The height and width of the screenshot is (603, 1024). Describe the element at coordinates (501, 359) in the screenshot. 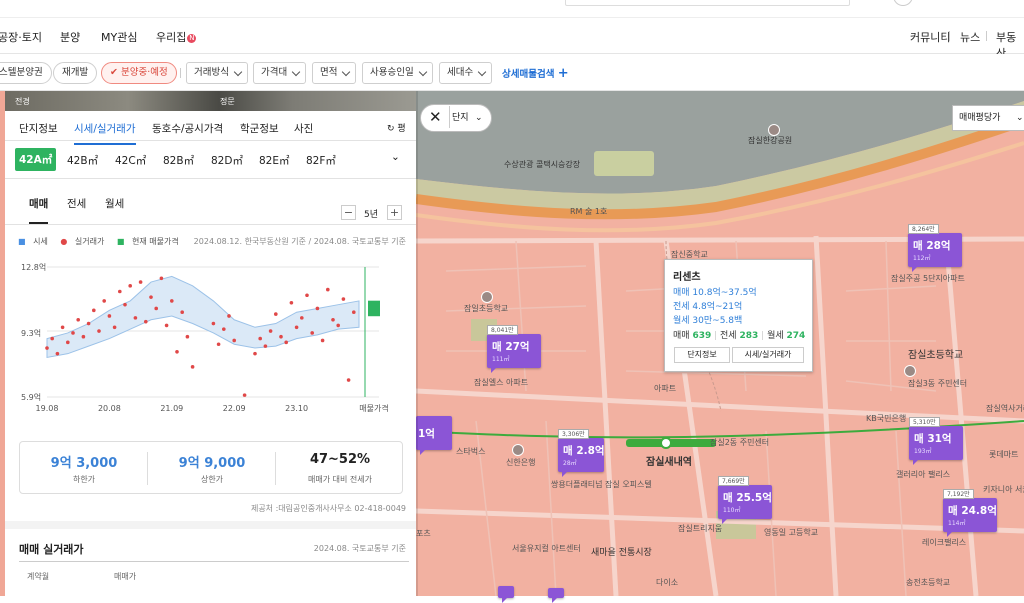

I see `marker-area: 111㎡` at that location.